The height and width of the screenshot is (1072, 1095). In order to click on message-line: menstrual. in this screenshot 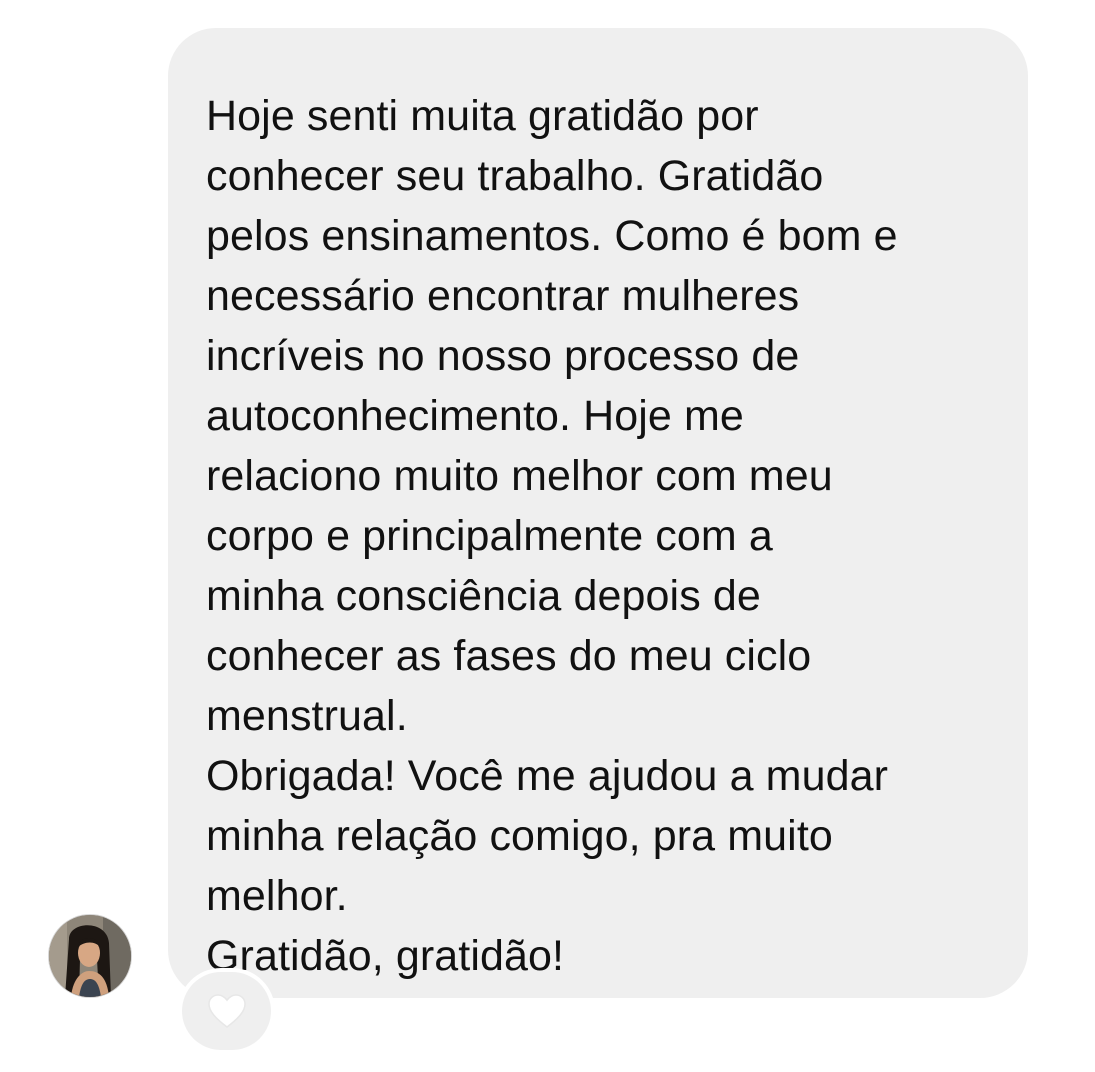, I will do `click(307, 716)`.